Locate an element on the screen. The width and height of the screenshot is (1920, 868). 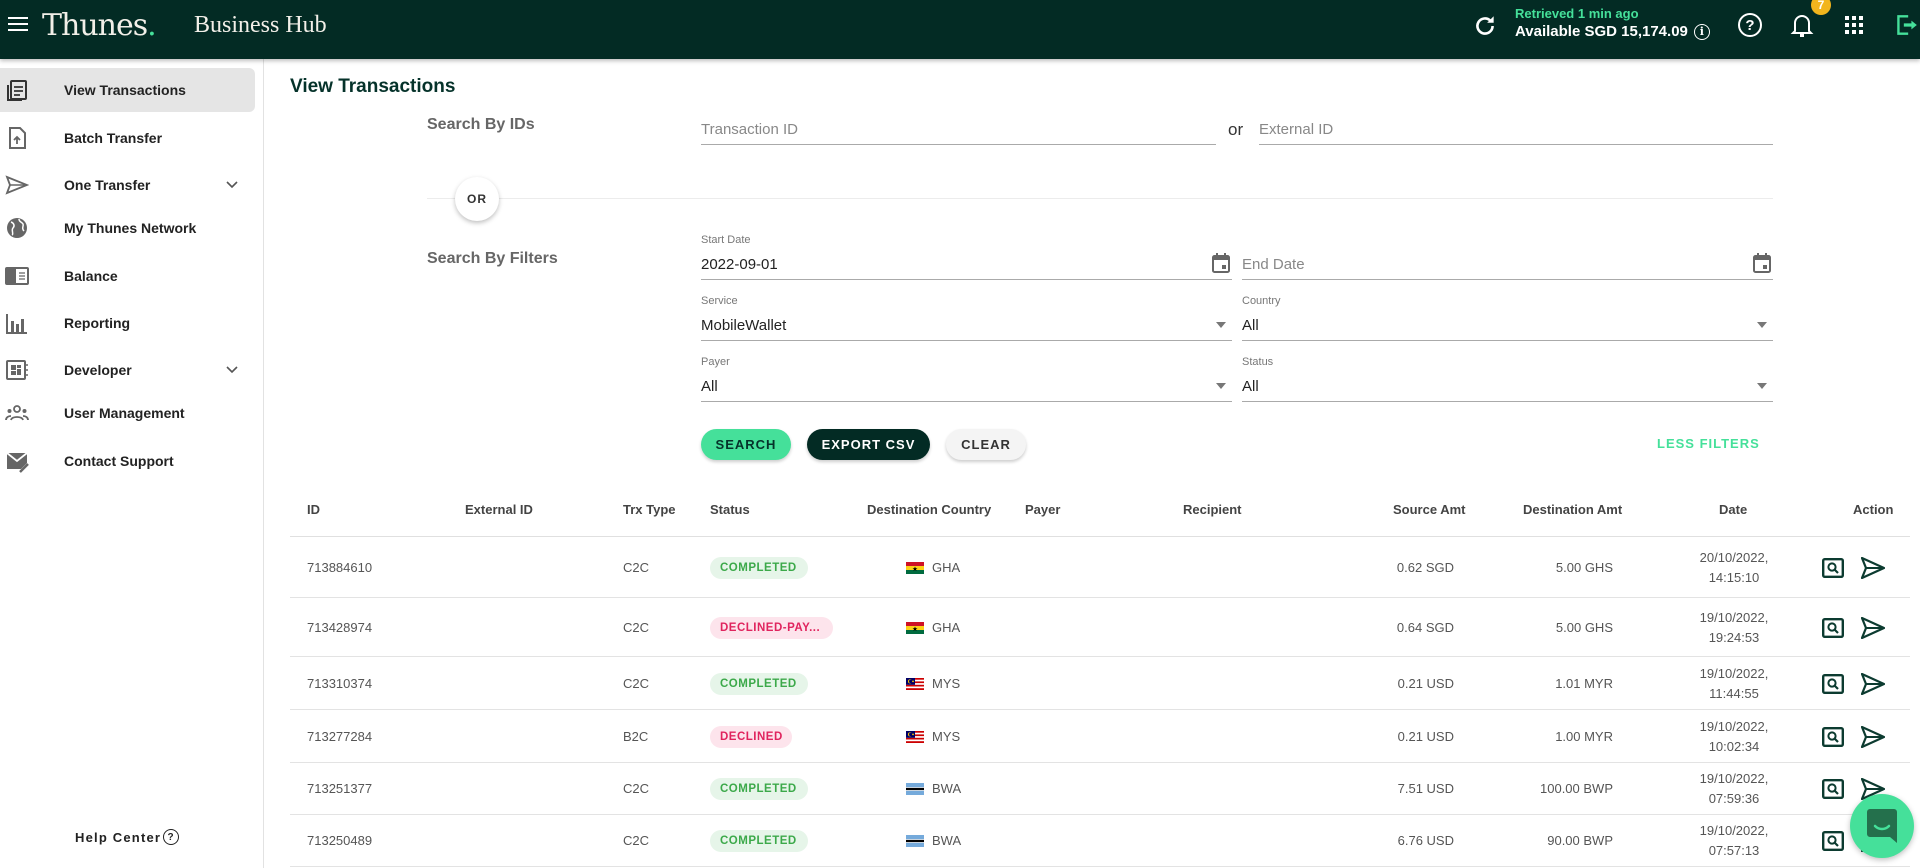
column-header-destination-amt: Destination Amt is located at coordinates (1572, 509).